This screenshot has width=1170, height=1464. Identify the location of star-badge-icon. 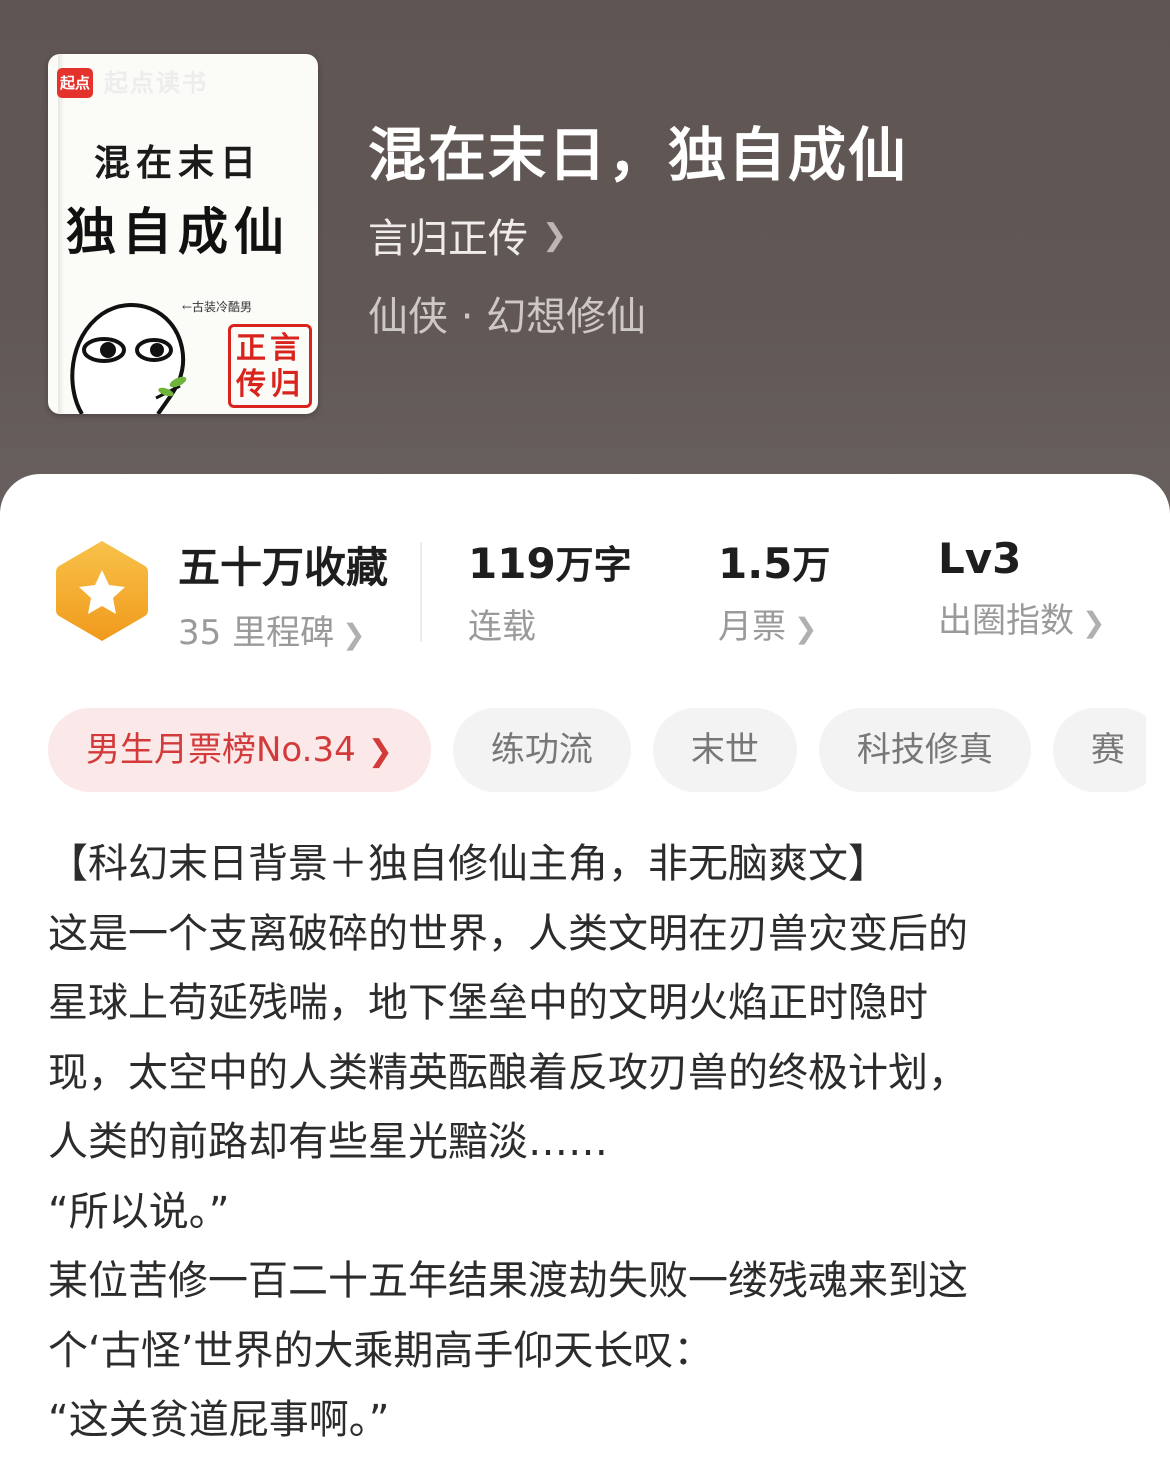
(102, 591).